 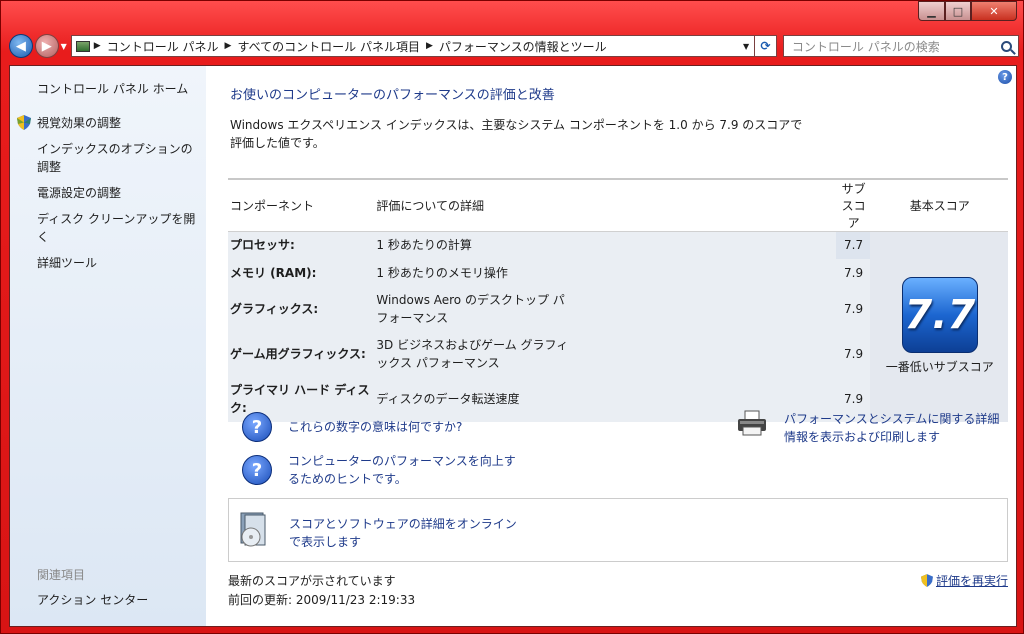 What do you see at coordinates (766, 46) in the screenshot?
I see `refresh-button: ⟳` at bounding box center [766, 46].